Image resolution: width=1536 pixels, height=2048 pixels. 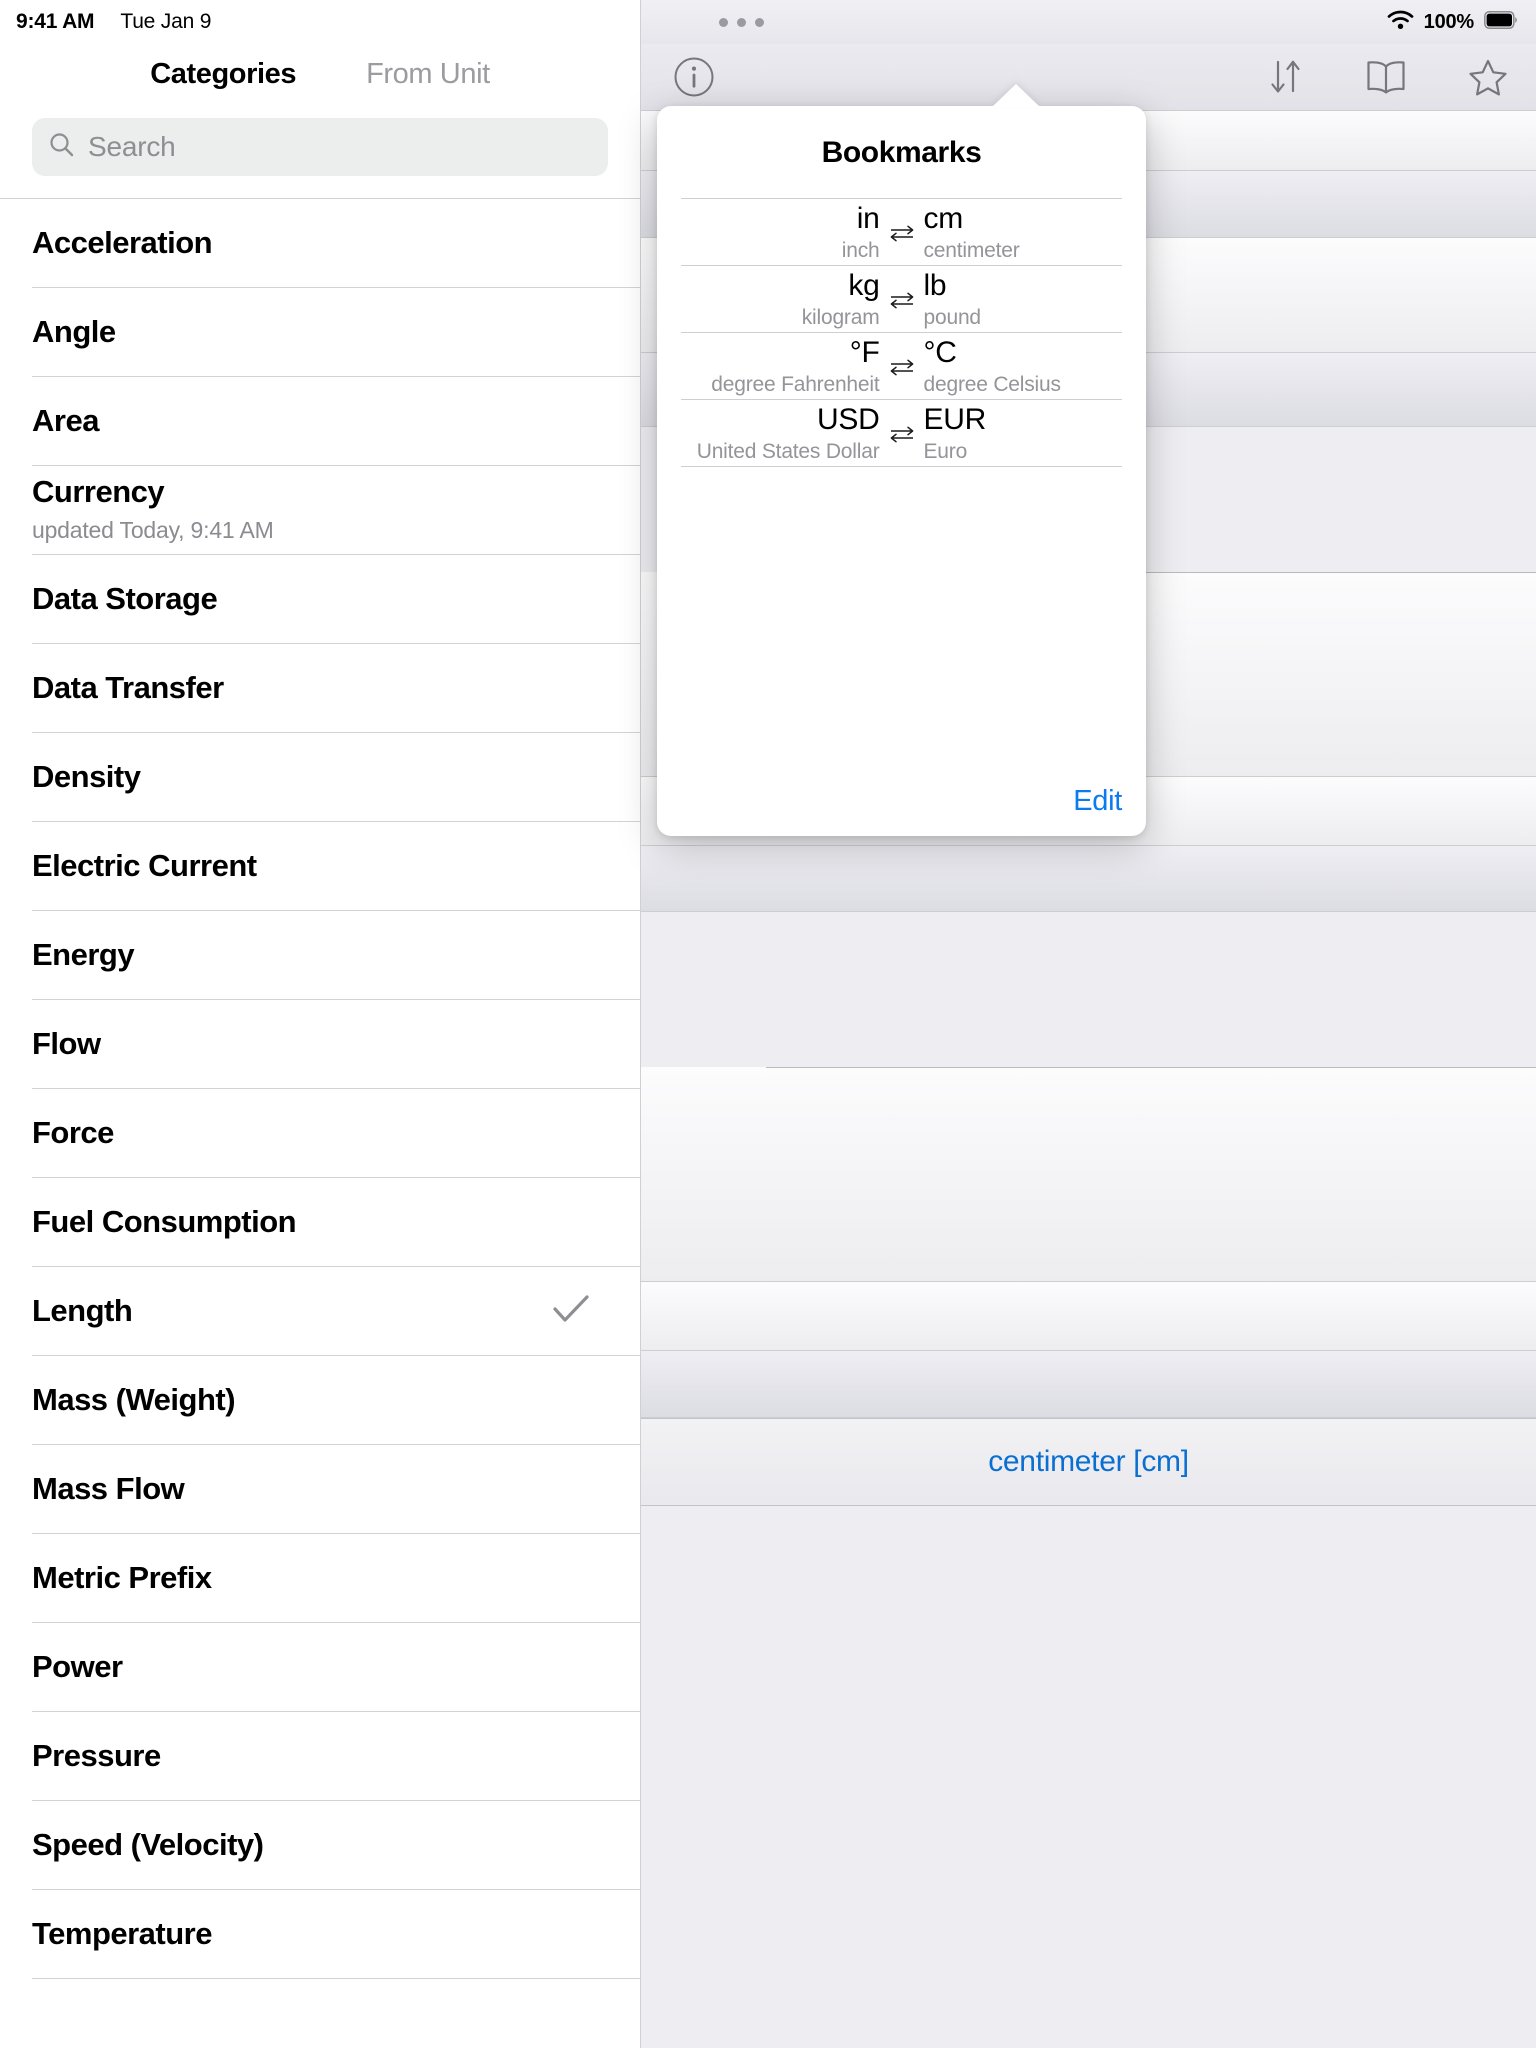 What do you see at coordinates (134, 1399) in the screenshot?
I see `category-label: Mass (Weight)` at bounding box center [134, 1399].